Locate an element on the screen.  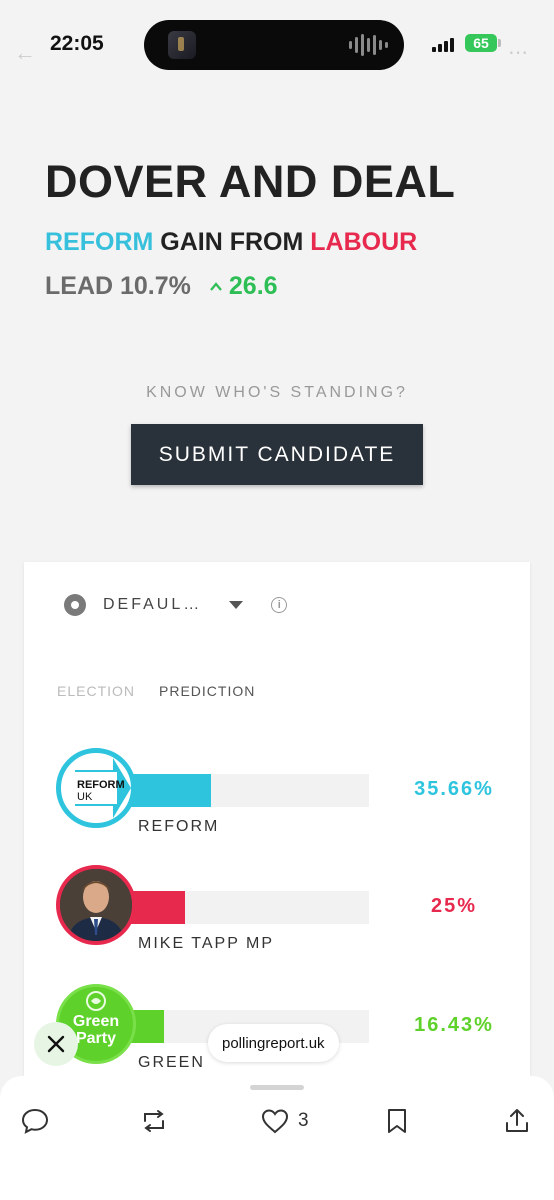
reply-icon is located at coordinates (35, 1121).